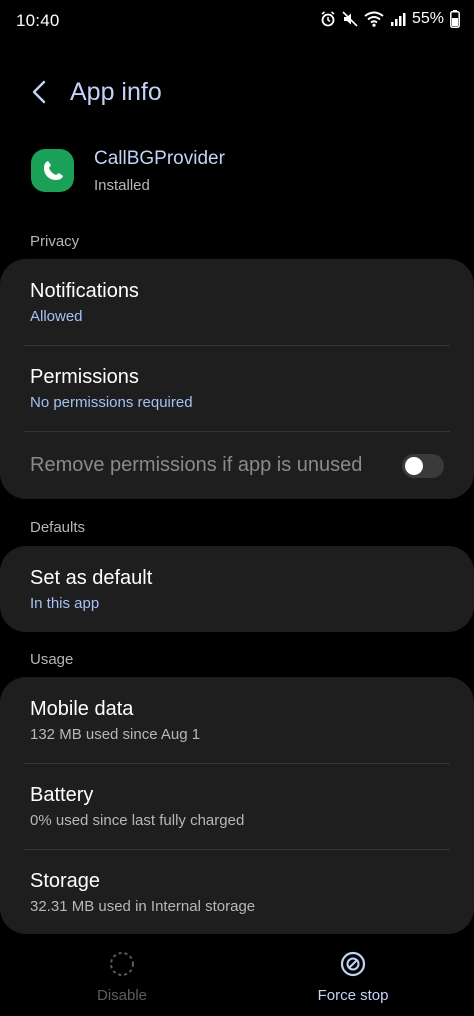 This screenshot has width=474, height=1016. What do you see at coordinates (122, 964) in the screenshot?
I see `disable-icon` at bounding box center [122, 964].